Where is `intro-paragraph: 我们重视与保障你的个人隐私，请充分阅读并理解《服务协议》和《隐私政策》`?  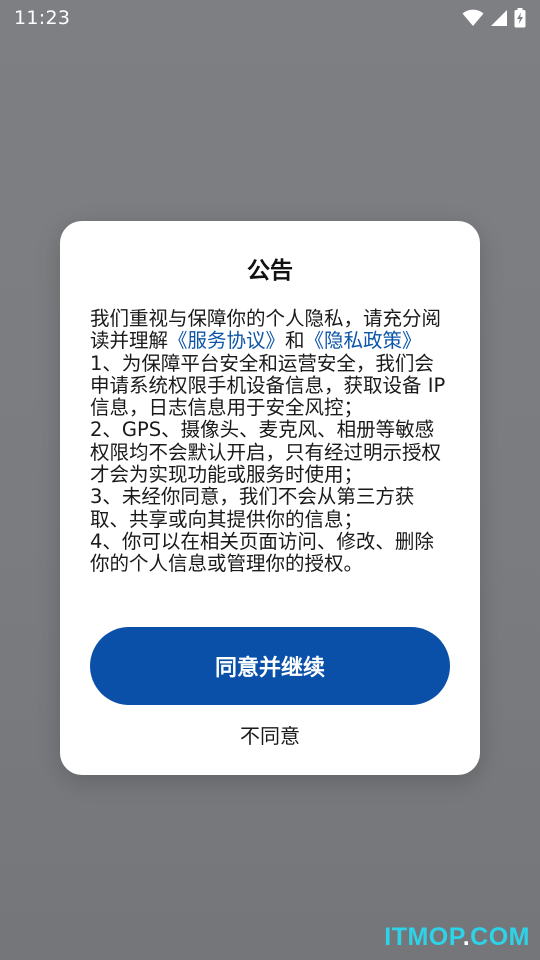 intro-paragraph: 我们重视与保障你的个人隐私，请充分阅读并理解《服务协议》和《隐私政策》 is located at coordinates (271, 330).